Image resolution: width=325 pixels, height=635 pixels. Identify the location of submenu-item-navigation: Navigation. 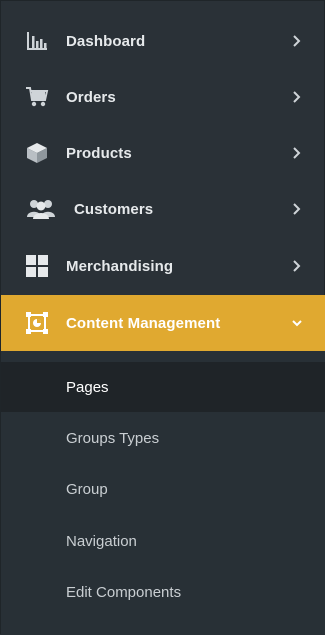
(163, 541).